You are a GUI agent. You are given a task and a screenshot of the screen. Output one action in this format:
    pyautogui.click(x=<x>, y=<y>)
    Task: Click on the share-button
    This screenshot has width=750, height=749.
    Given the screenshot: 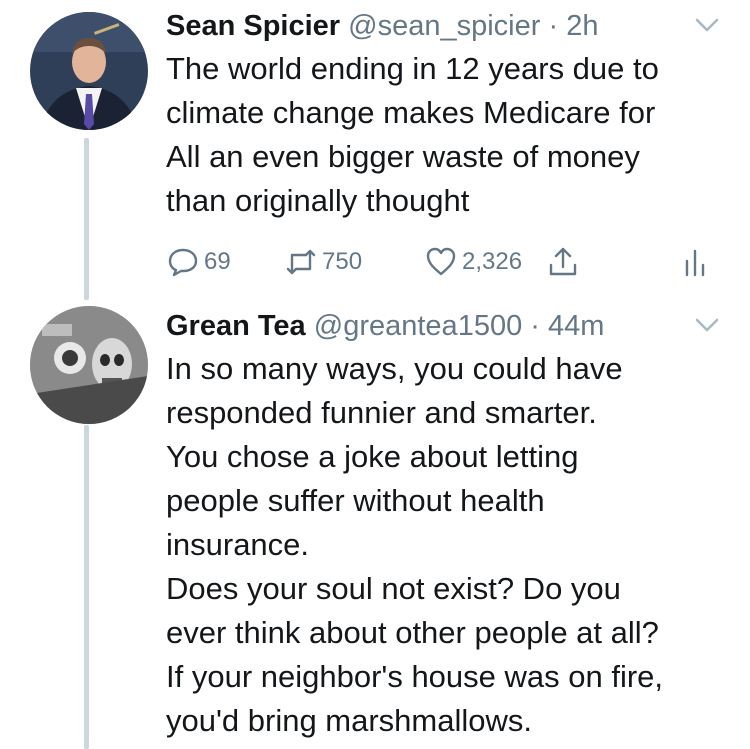 What is the action you would take?
    pyautogui.click(x=565, y=262)
    